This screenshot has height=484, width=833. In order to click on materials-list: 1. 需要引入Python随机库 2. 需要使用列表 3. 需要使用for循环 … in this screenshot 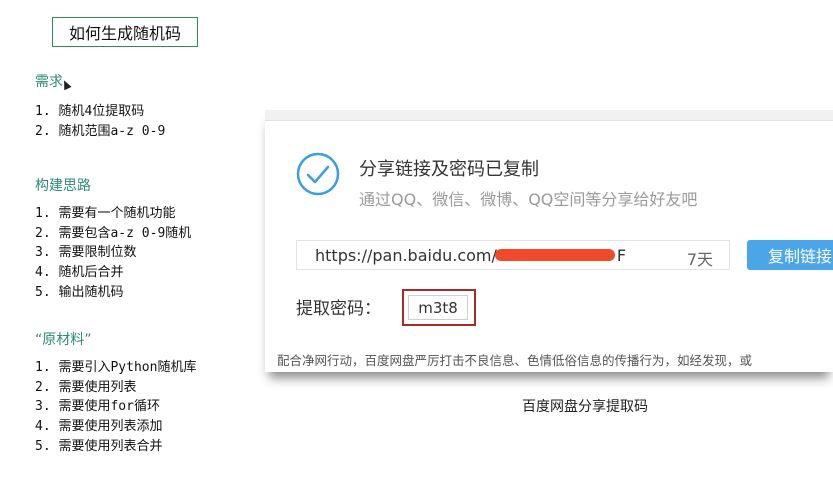, I will do `click(115, 407)`.